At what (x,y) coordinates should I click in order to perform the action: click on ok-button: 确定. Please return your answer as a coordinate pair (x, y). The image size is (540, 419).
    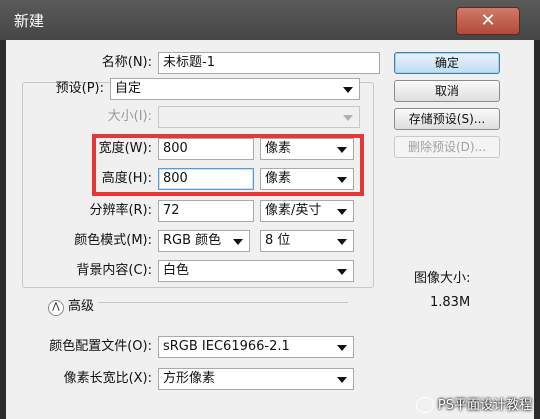
    Looking at the image, I should click on (447, 63).